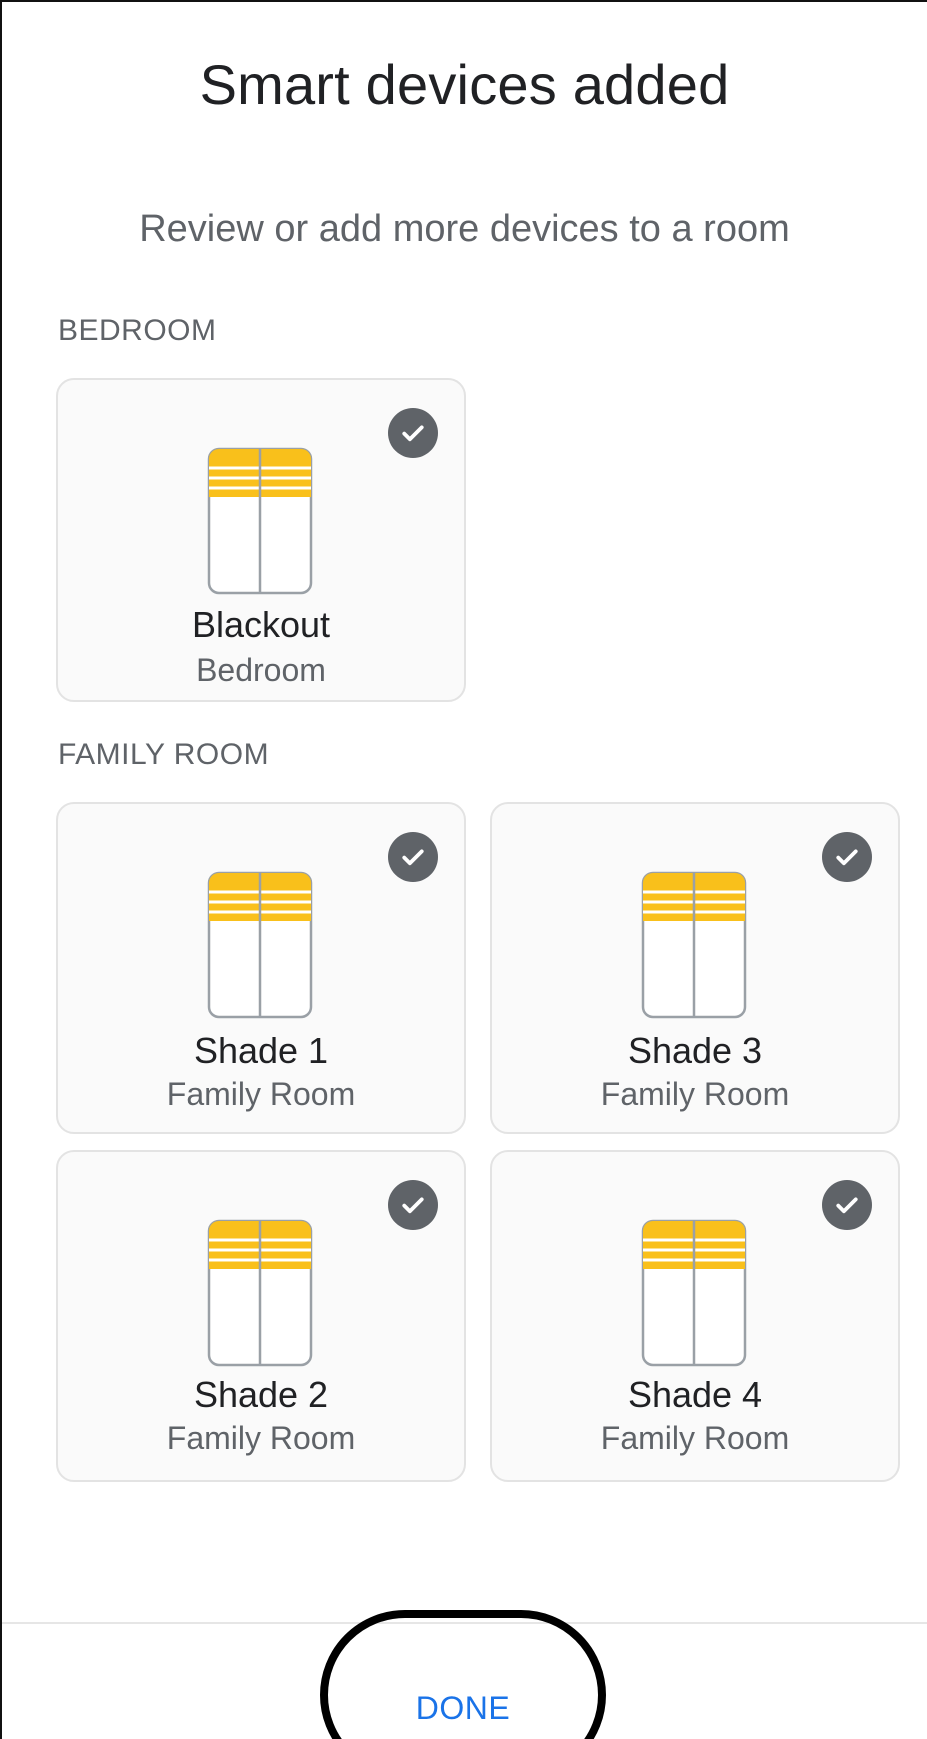 This screenshot has width=927, height=1739. I want to click on device-name: Shade 3, so click(695, 1050).